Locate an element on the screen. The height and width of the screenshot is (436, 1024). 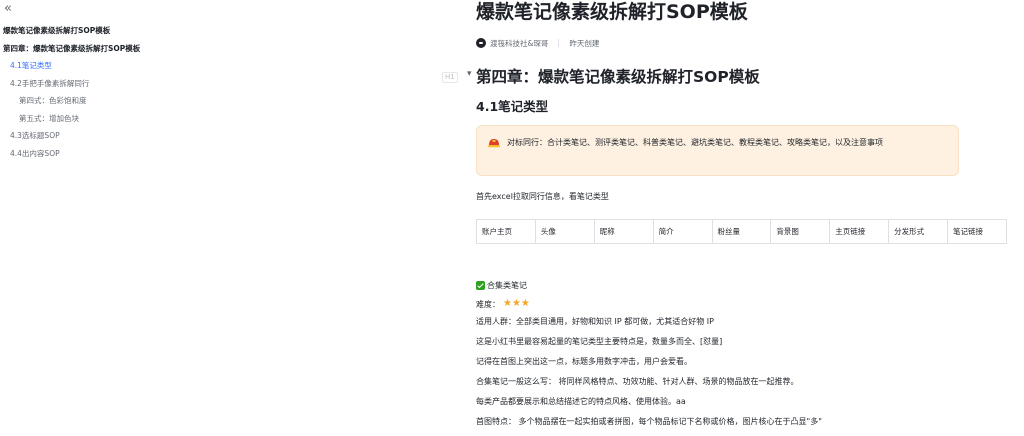
table-header-cell: 背景图 is located at coordinates (800, 231).